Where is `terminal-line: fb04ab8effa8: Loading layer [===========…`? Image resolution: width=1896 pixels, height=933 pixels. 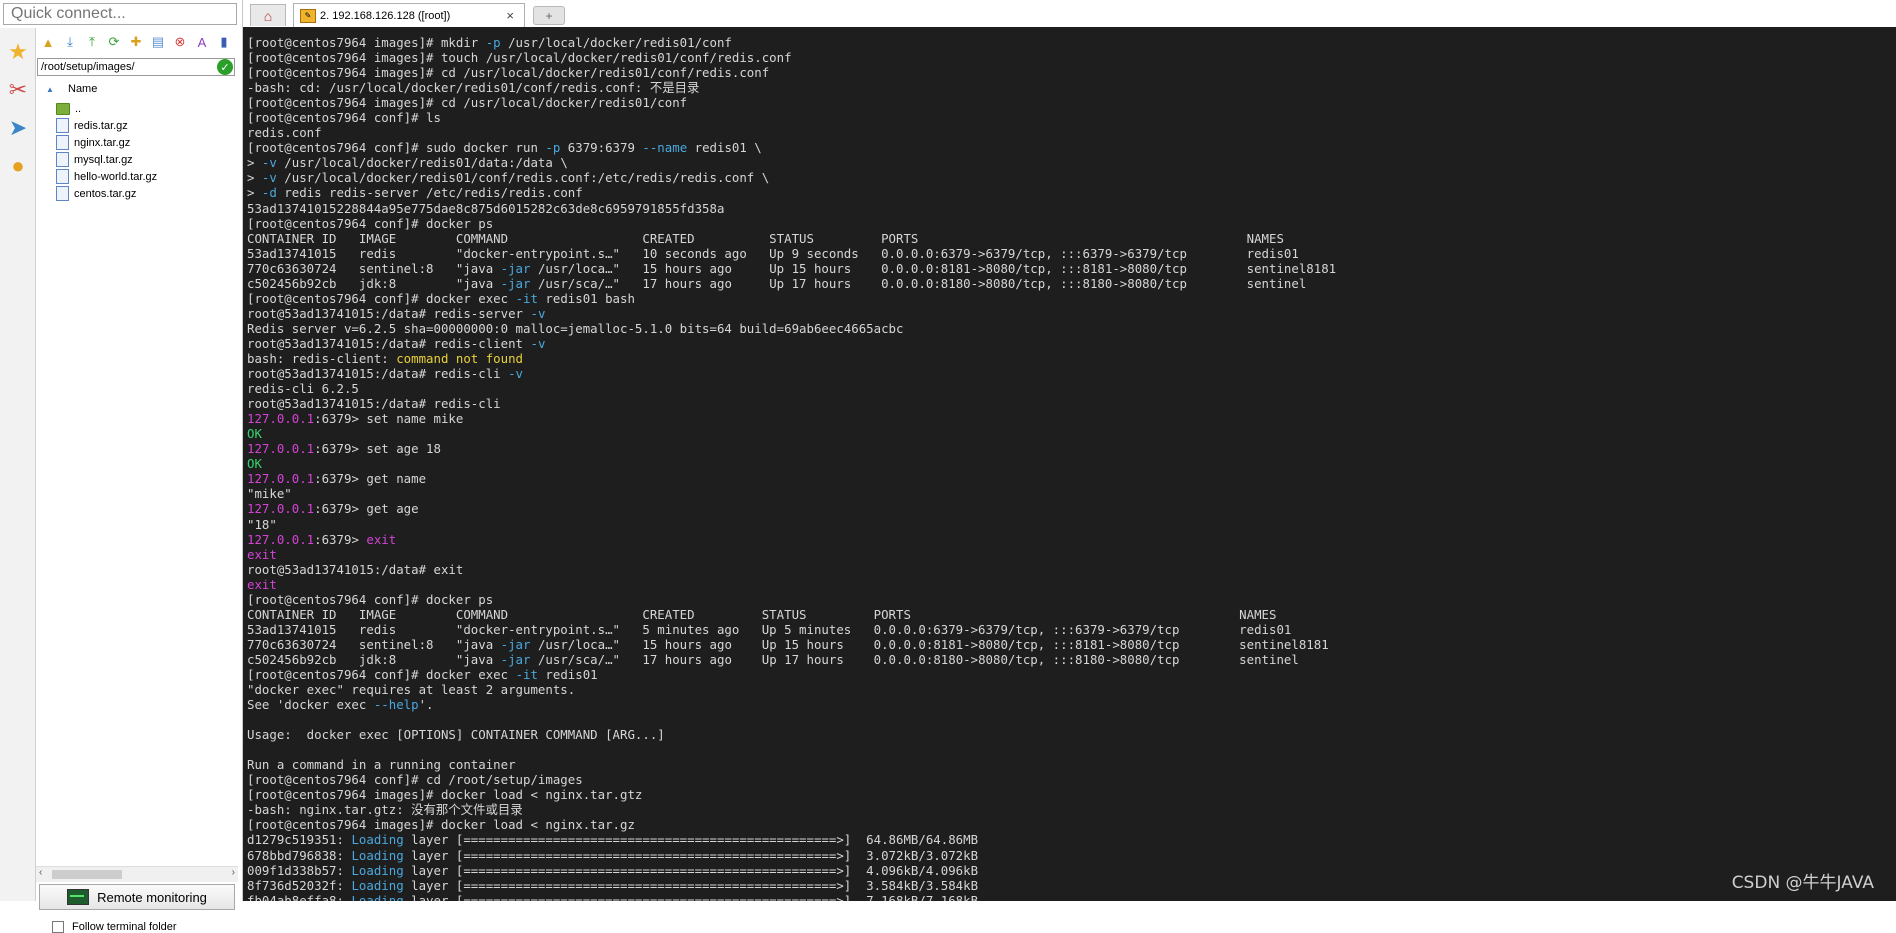 terminal-line: fb04ab8effa8: Loading layer [===========… is located at coordinates (791, 897).